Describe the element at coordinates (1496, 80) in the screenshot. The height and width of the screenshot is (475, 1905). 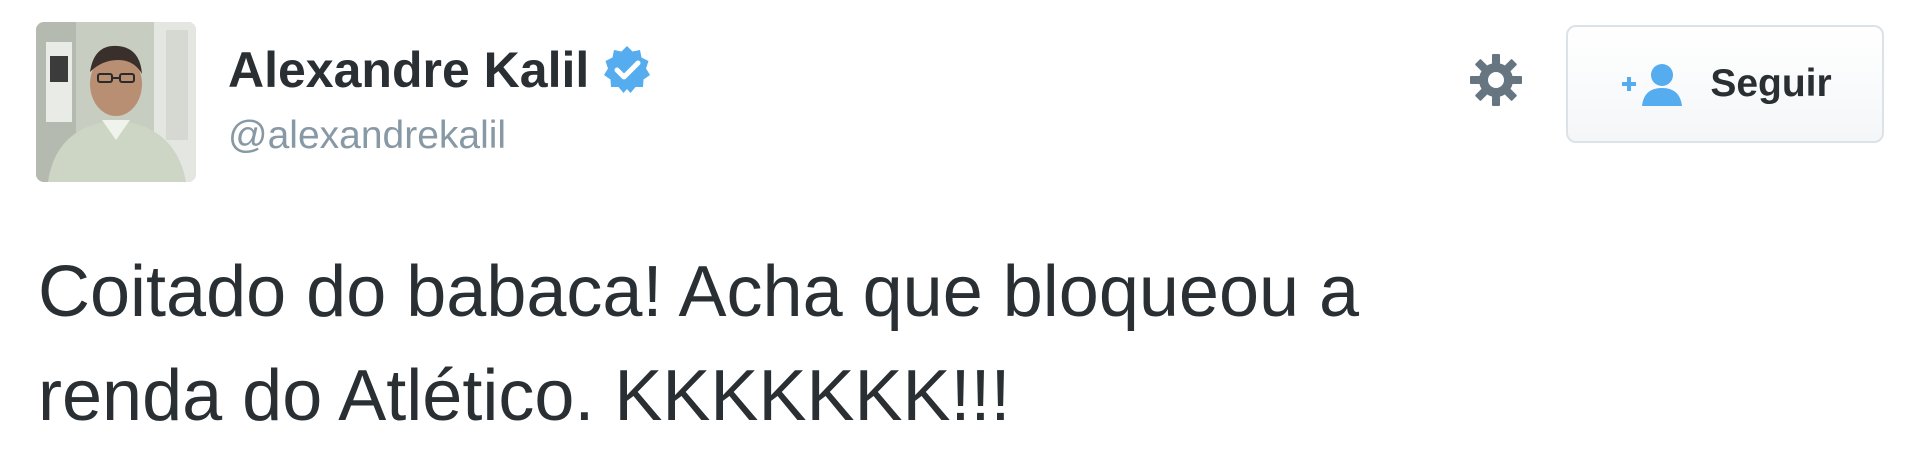
I see `gear-icon` at that location.